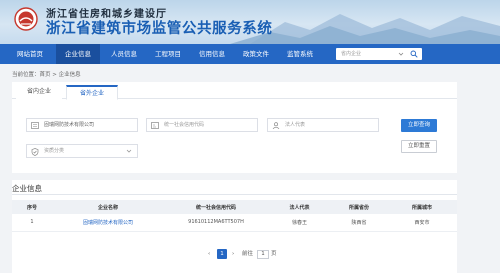  I want to click on cell-legal-rep: 徐春王, so click(299, 223).